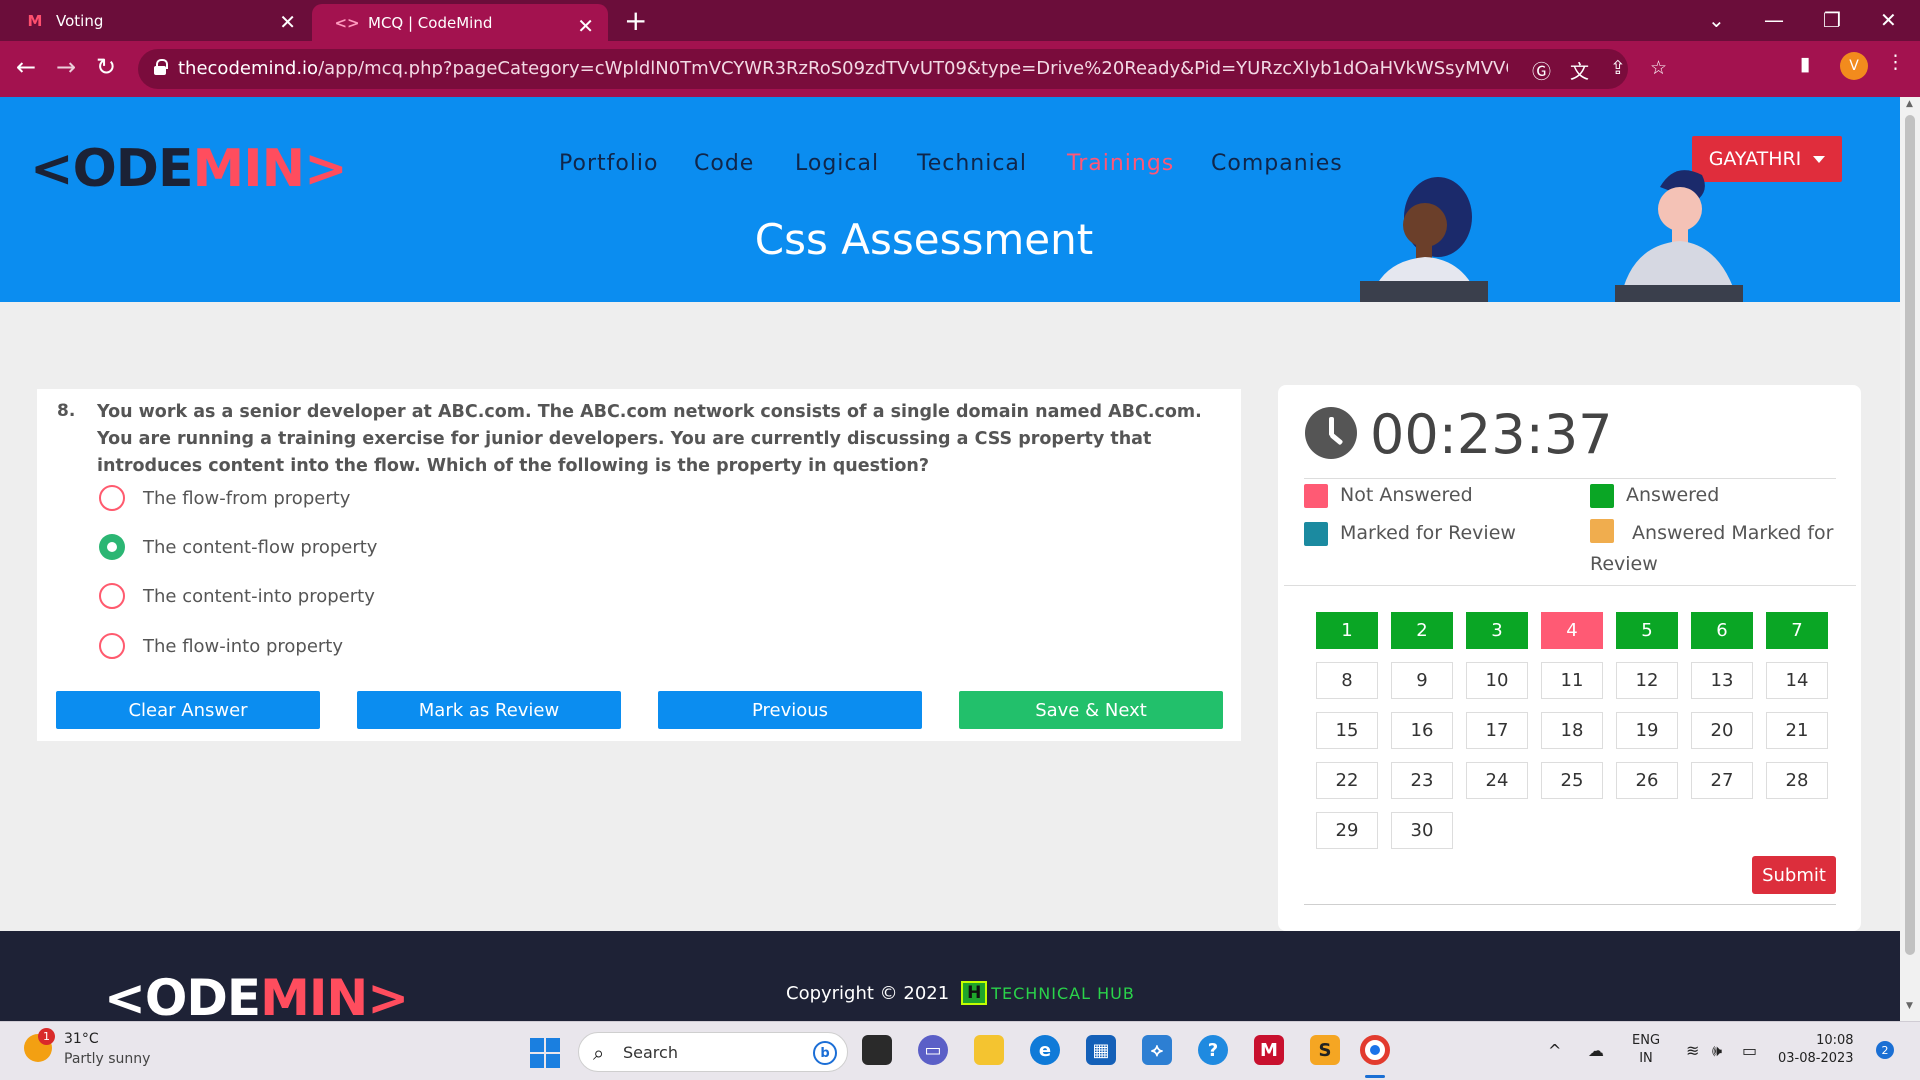 This screenshot has width=1920, height=1080. I want to click on side-panel-icon: ▮, so click(1805, 64).